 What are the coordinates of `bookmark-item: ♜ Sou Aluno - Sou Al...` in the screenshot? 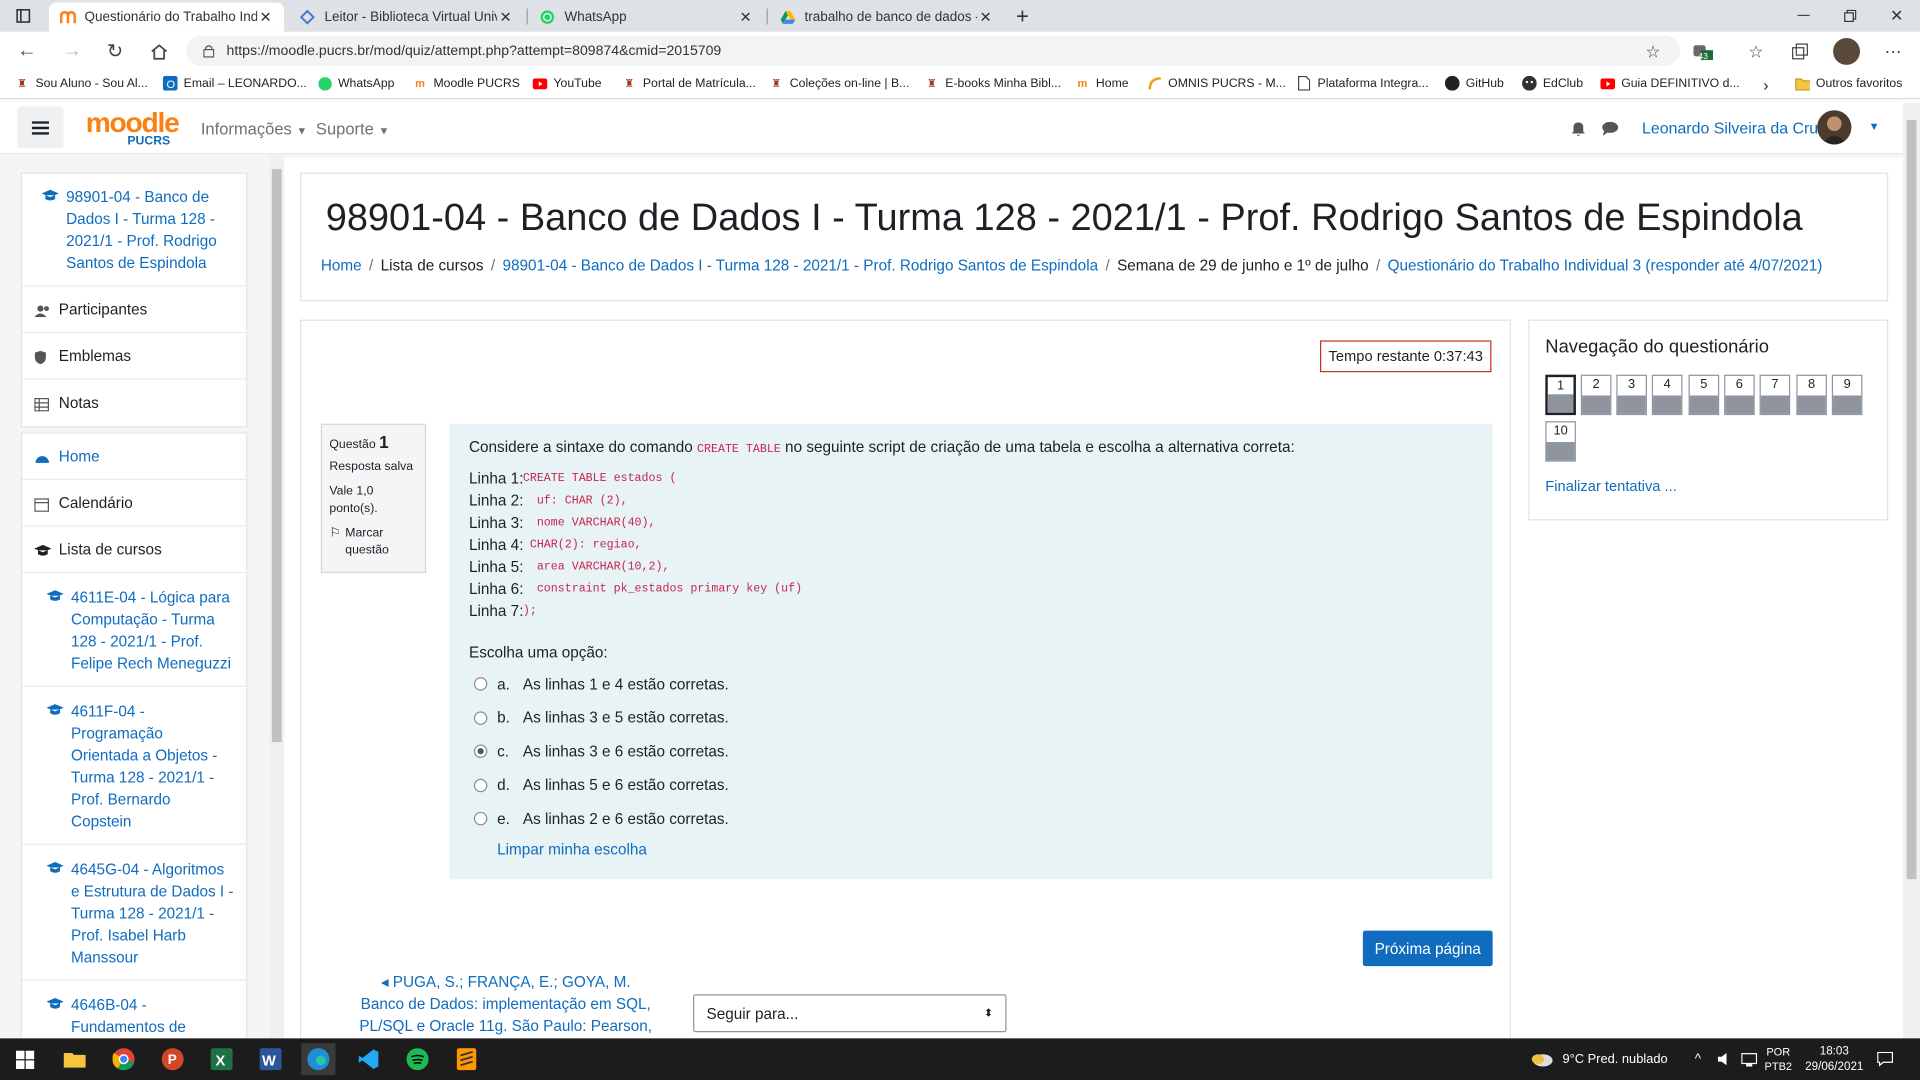 It's located at (81, 83).